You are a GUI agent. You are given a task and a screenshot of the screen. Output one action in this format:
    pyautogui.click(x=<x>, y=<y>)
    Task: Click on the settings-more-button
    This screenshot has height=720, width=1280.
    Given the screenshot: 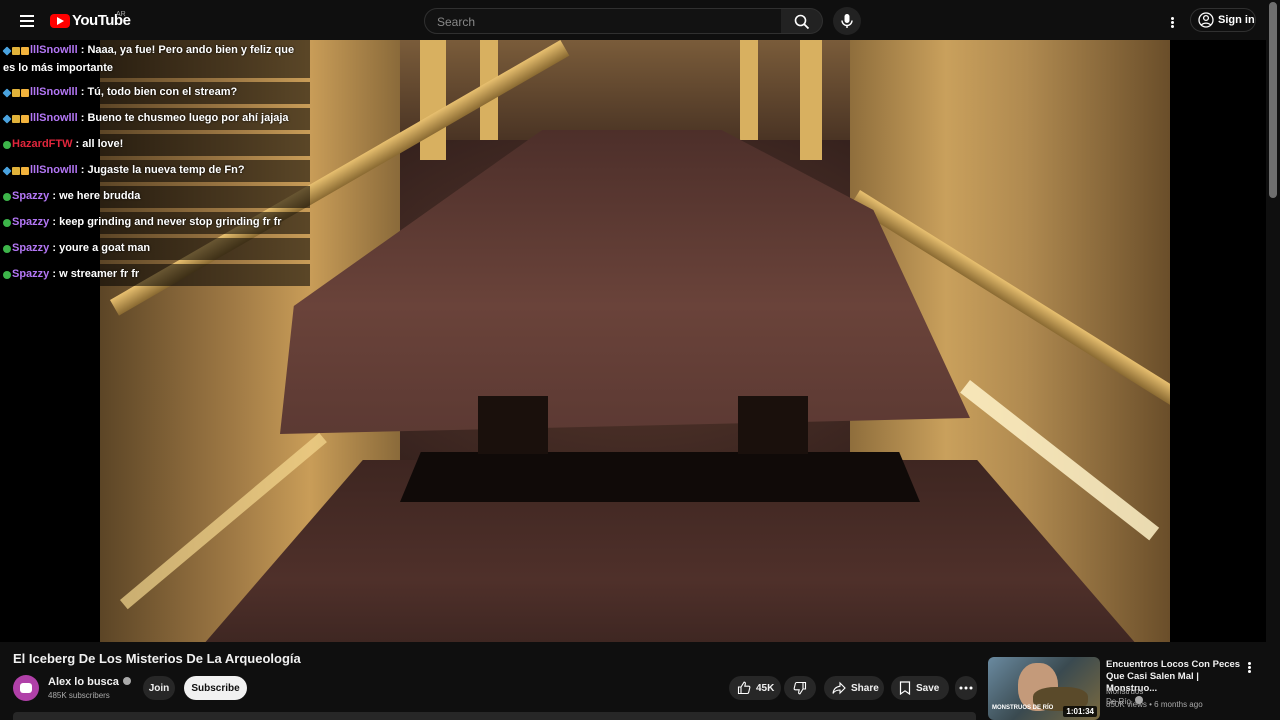 What is the action you would take?
    pyautogui.click(x=1172, y=21)
    